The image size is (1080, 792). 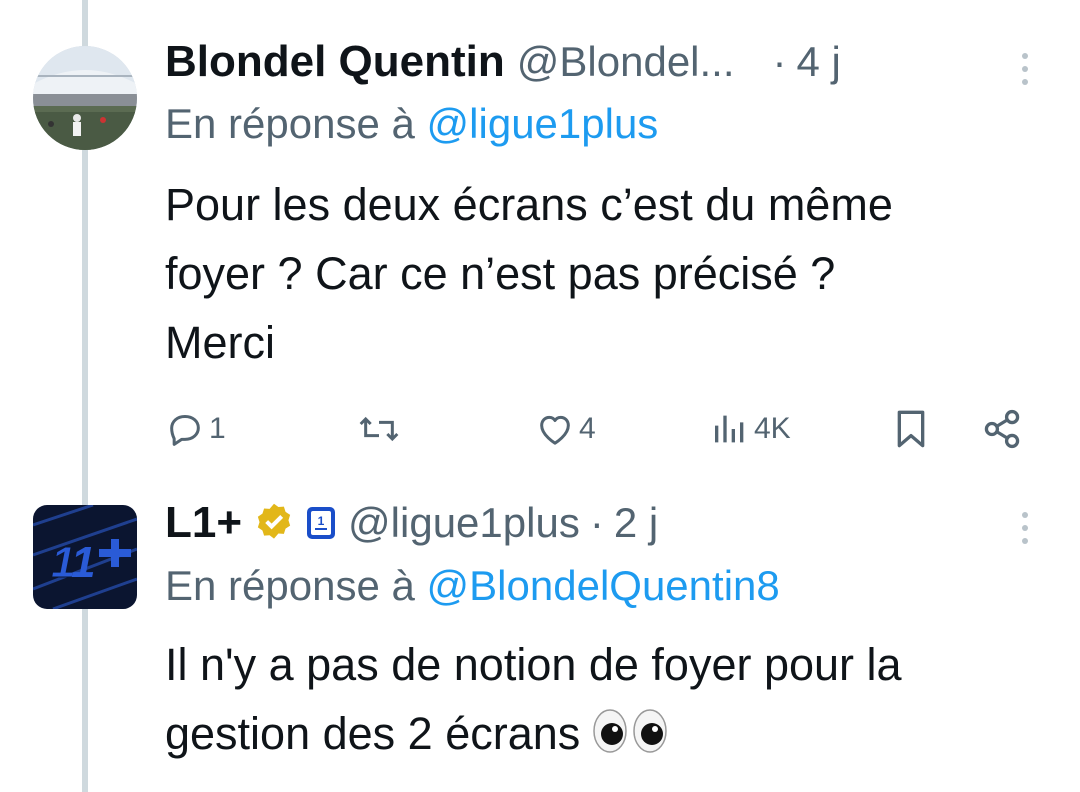 I want to click on tweet-header: Blondel Quentin @Blondel... · 4 j, so click(x=503, y=62).